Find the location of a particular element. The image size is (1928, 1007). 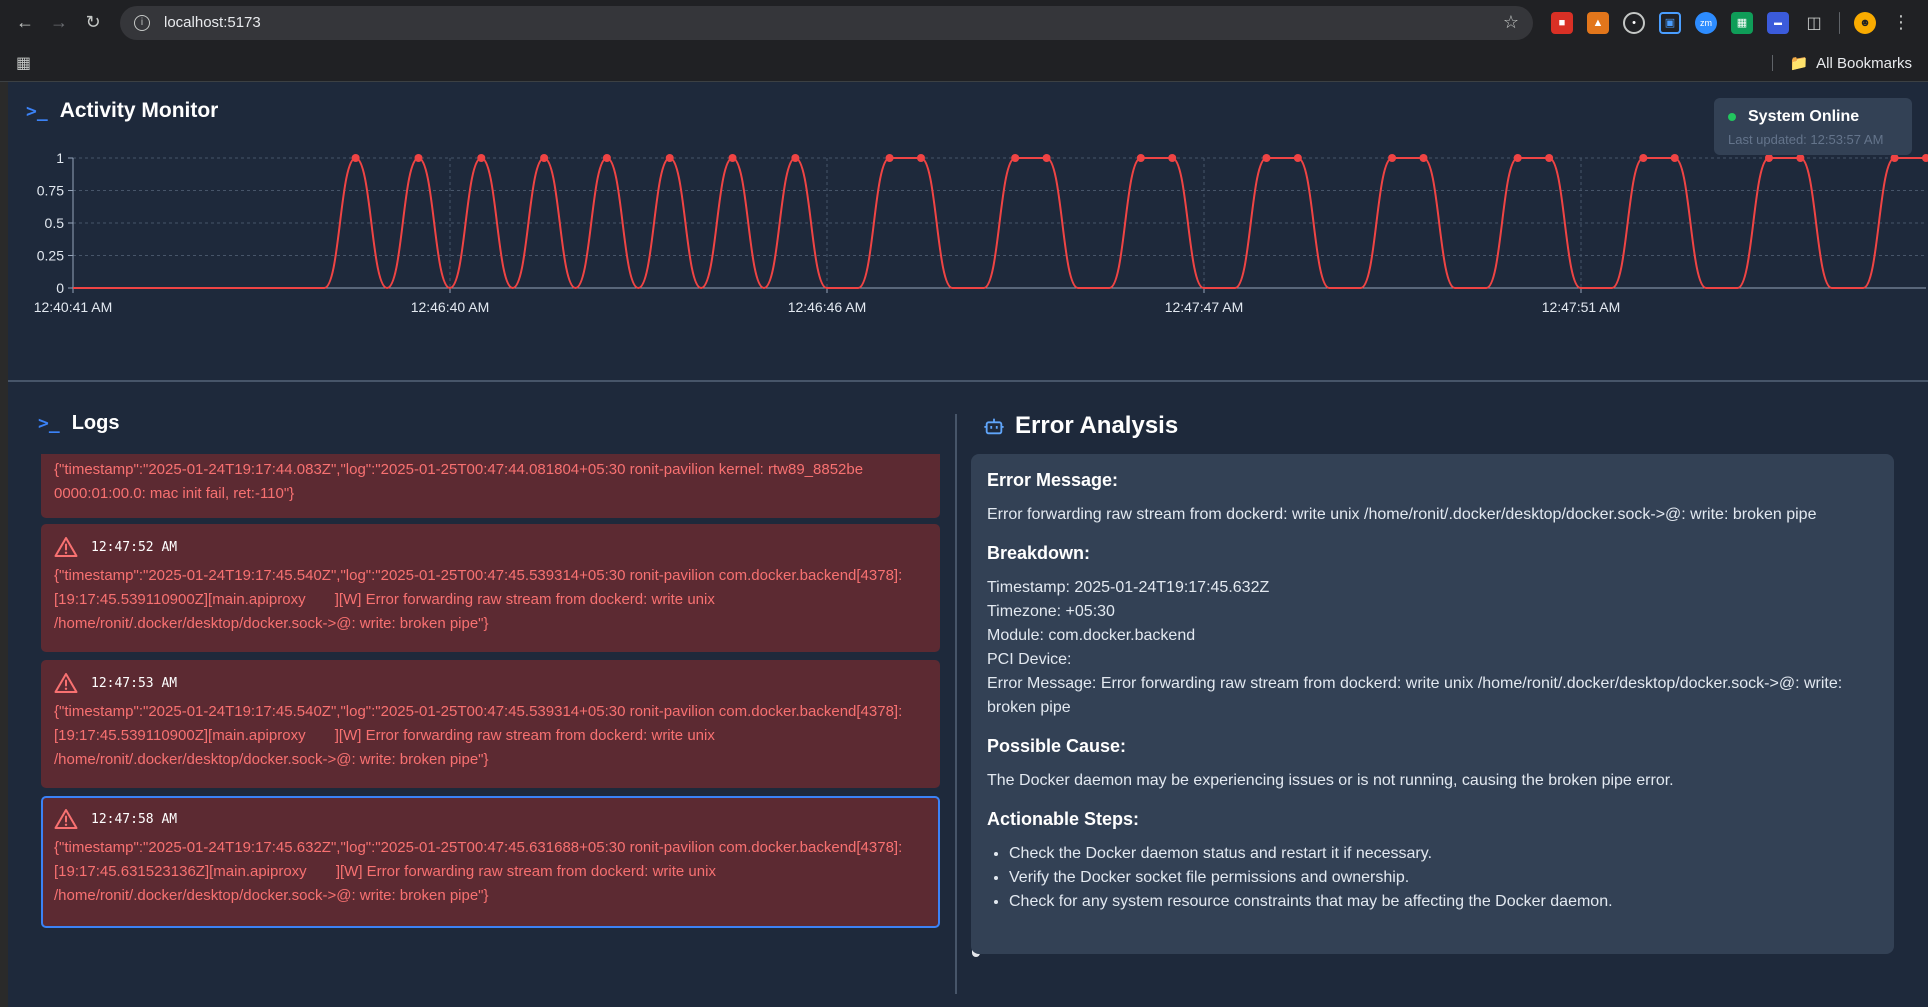

breakdown-timezone: Timezone: +05:30 is located at coordinates (1051, 611).